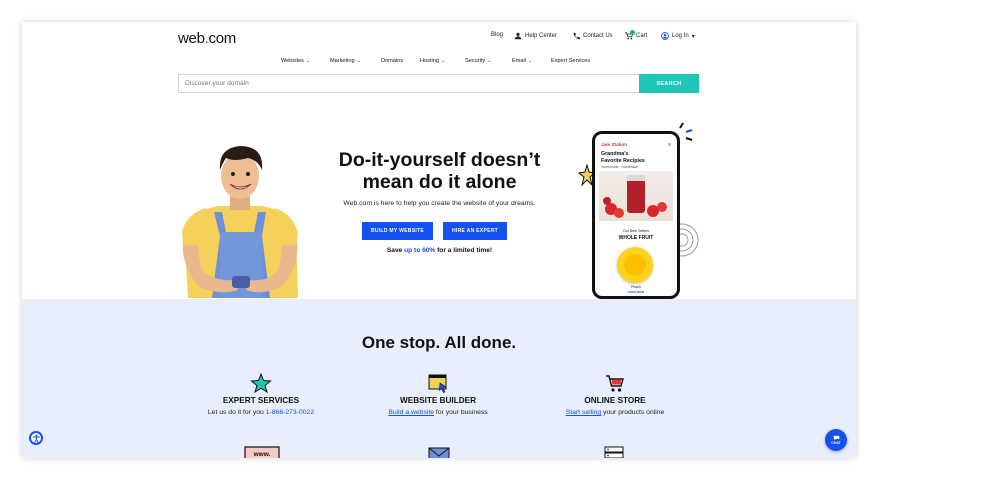 Image resolution: width=1000 pixels, height=479 pixels. What do you see at coordinates (439, 182) in the screenshot?
I see `hero-title-line2: mean do it alone` at bounding box center [439, 182].